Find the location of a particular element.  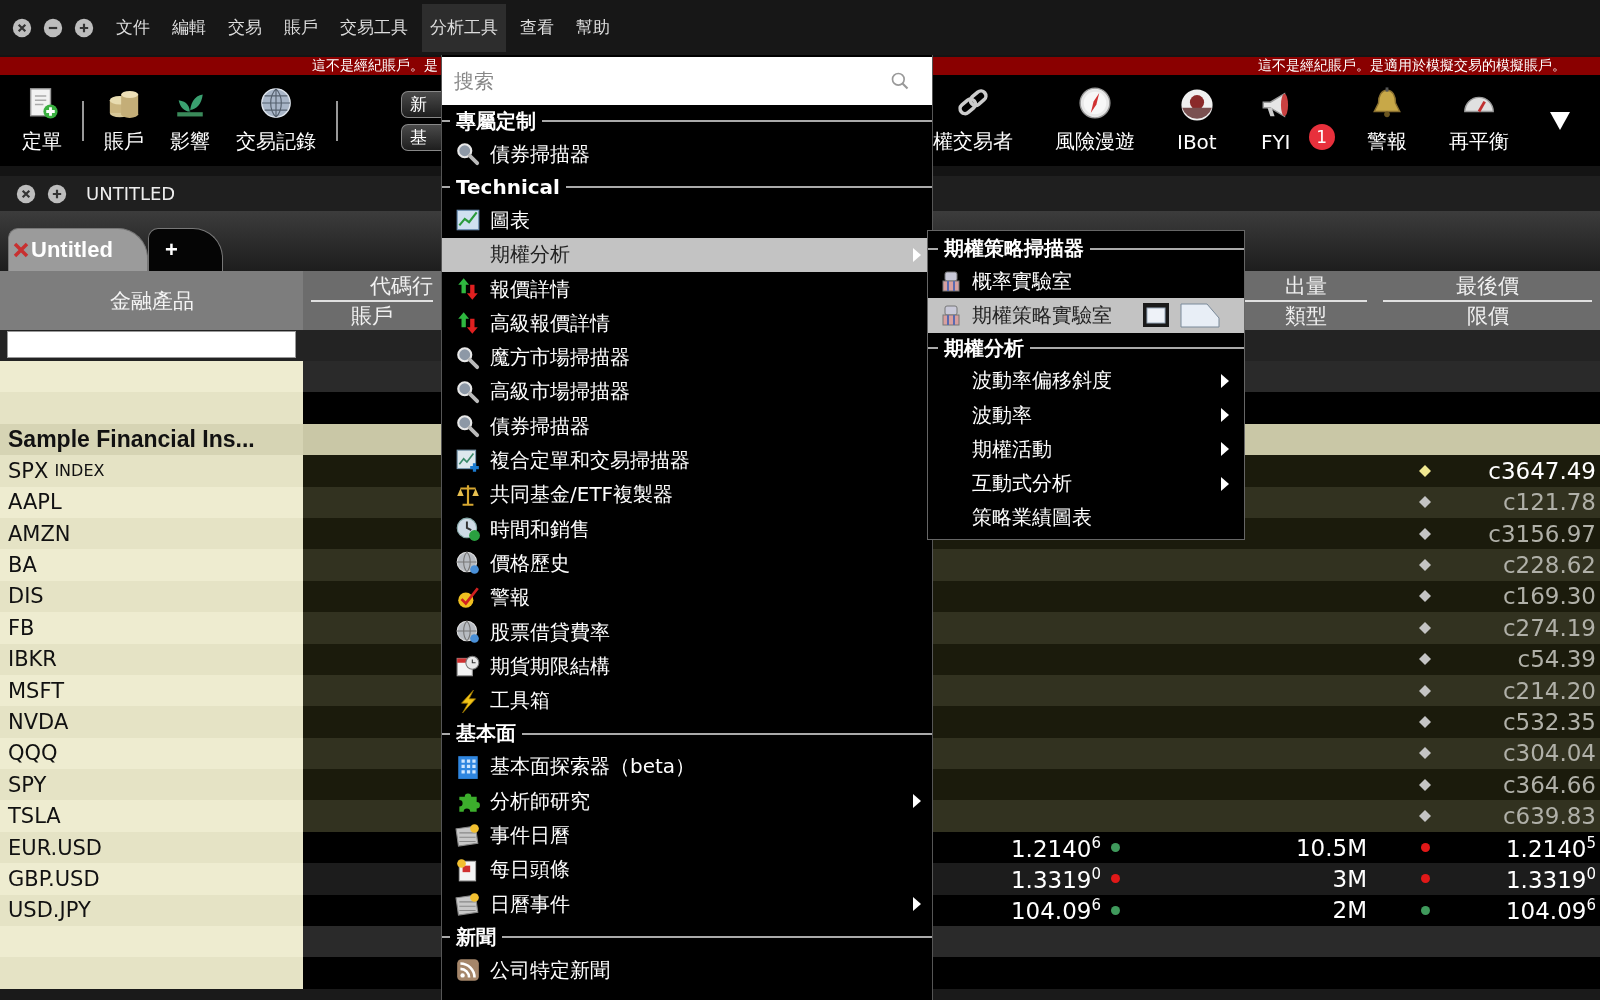

toolbar-button: 定單 is located at coordinates (42, 120).